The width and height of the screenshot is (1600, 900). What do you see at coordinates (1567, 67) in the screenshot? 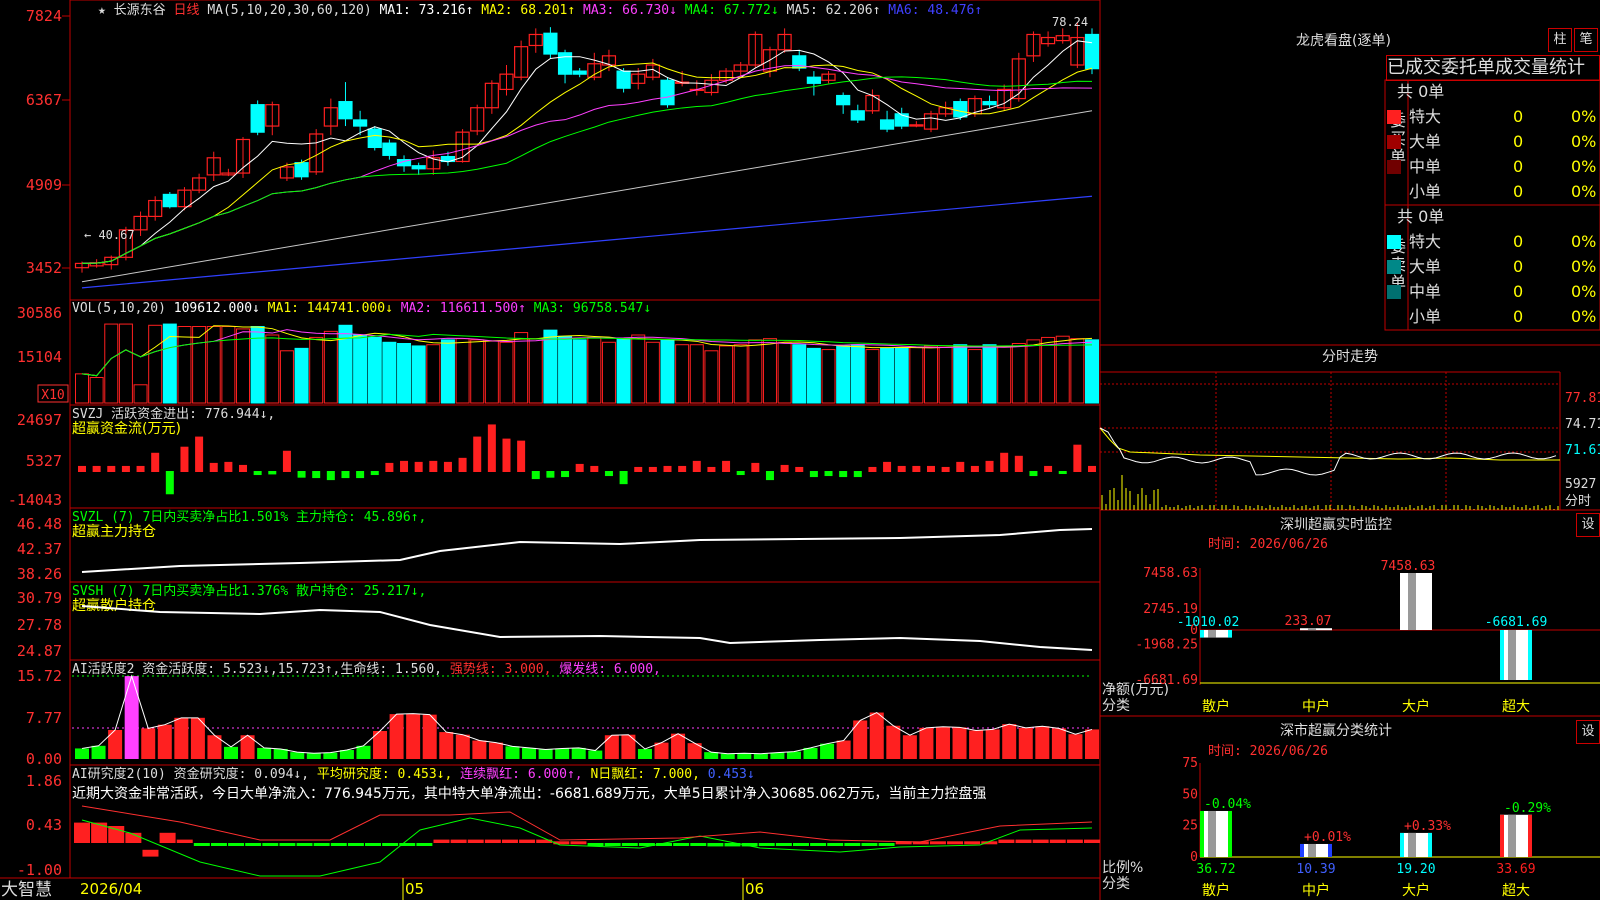
I see `tab-stats: 统计` at bounding box center [1567, 67].